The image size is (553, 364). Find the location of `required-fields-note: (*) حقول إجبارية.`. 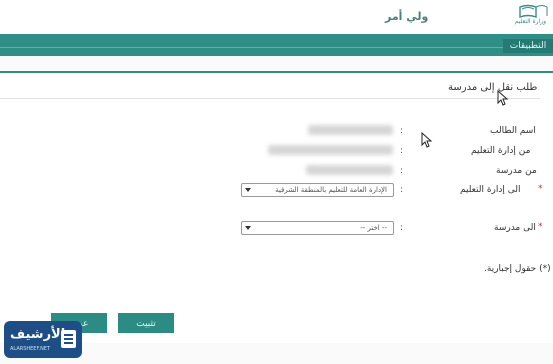

required-fields-note: (*) حقول إجبارية. is located at coordinates (517, 269).